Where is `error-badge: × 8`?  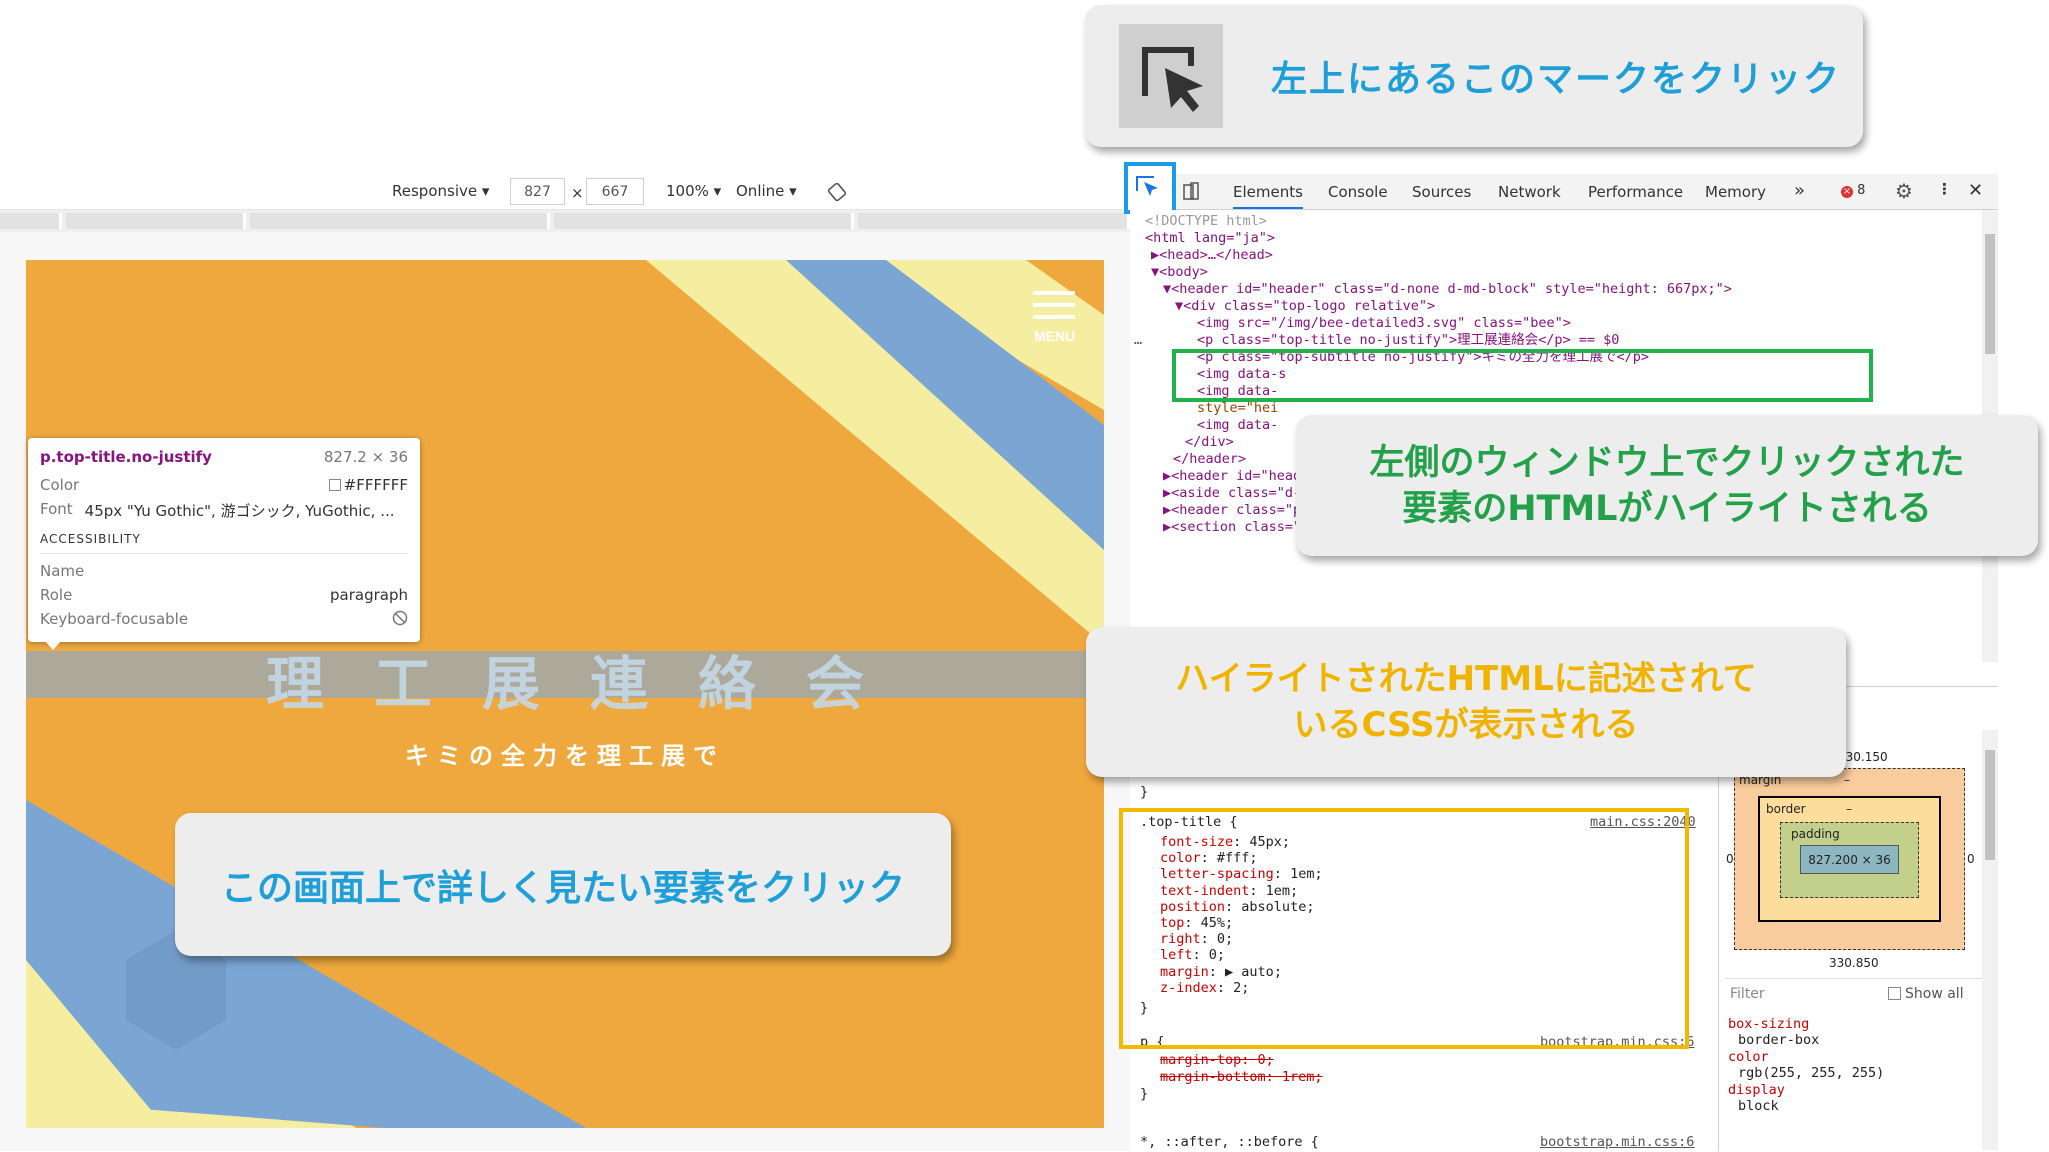 error-badge: × 8 is located at coordinates (1853, 190).